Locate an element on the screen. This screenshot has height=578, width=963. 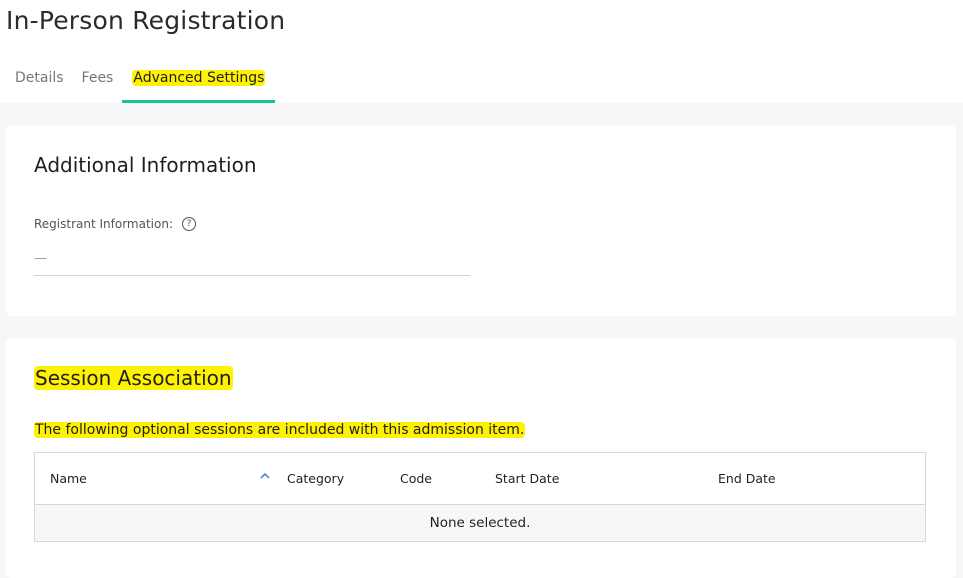
additional-information-title: Additional Information is located at coordinates (145, 165).